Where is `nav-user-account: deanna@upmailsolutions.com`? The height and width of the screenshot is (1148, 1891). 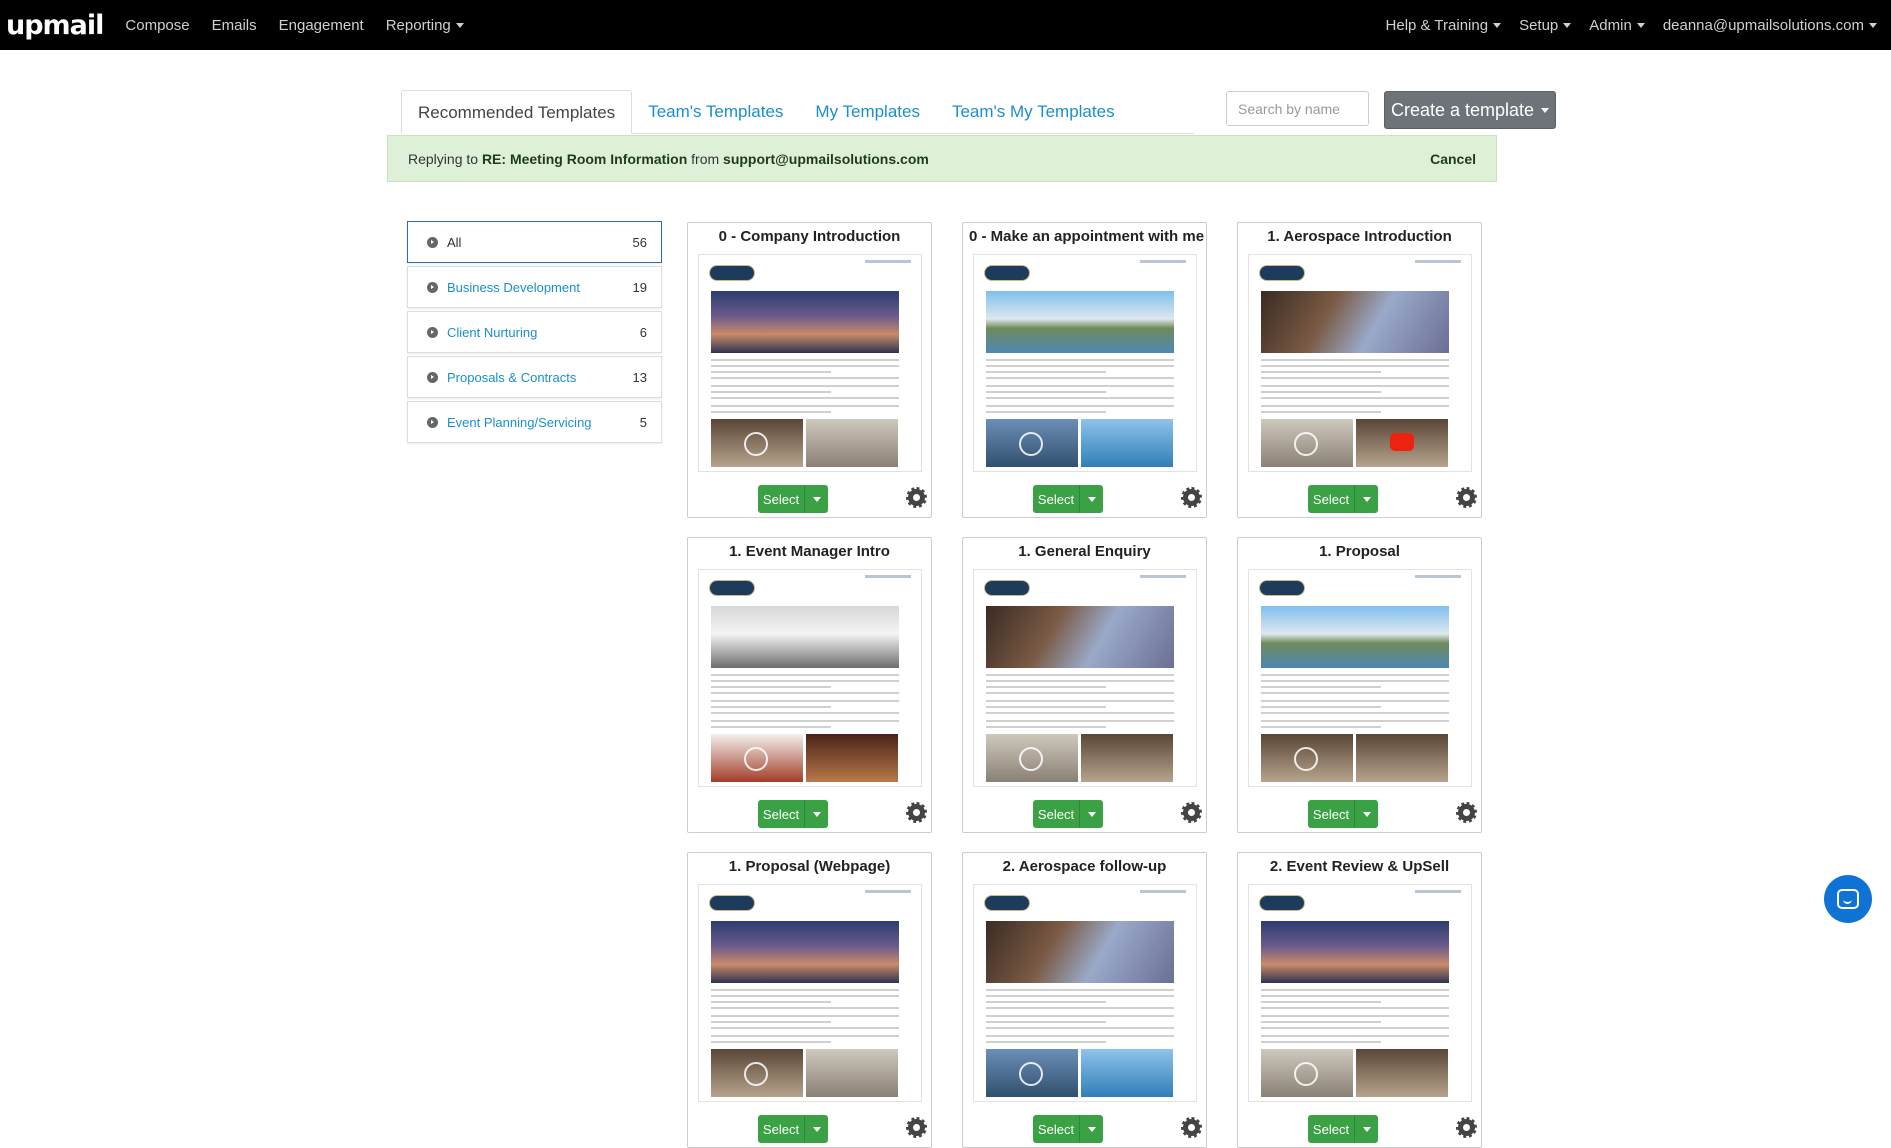
nav-user-account: deanna@upmailsolutions.com is located at coordinates (1770, 25).